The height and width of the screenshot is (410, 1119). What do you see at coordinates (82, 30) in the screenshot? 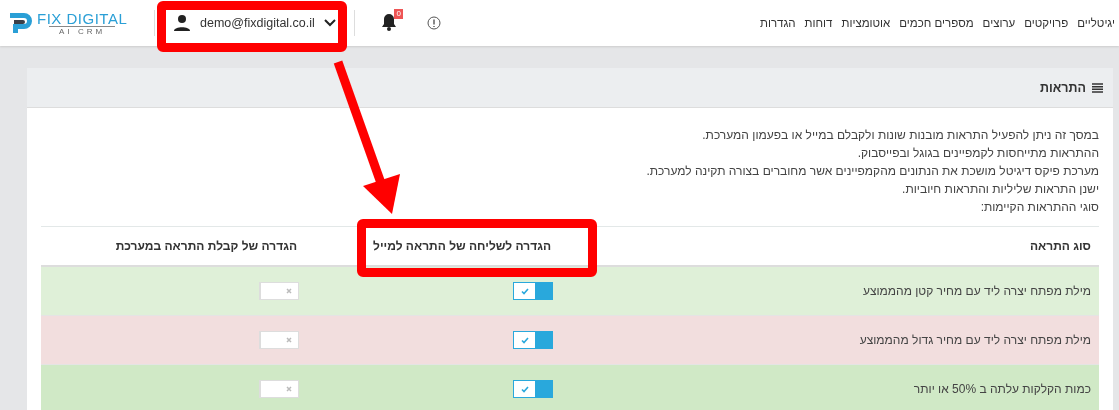
I see `logo-tagline: AI CRM` at bounding box center [82, 30].